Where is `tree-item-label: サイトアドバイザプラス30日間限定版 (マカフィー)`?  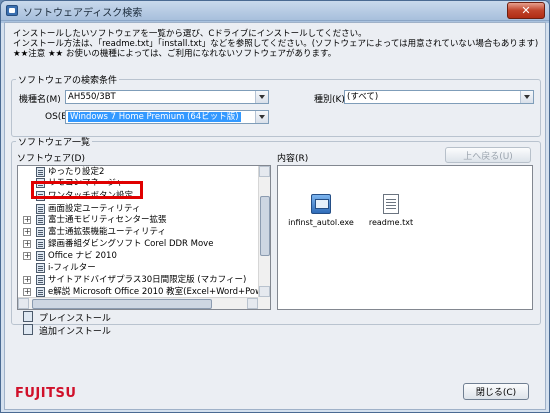 tree-item-label: サイトアドバイザプラス30日間限定版 (マカフィー) is located at coordinates (147, 280).